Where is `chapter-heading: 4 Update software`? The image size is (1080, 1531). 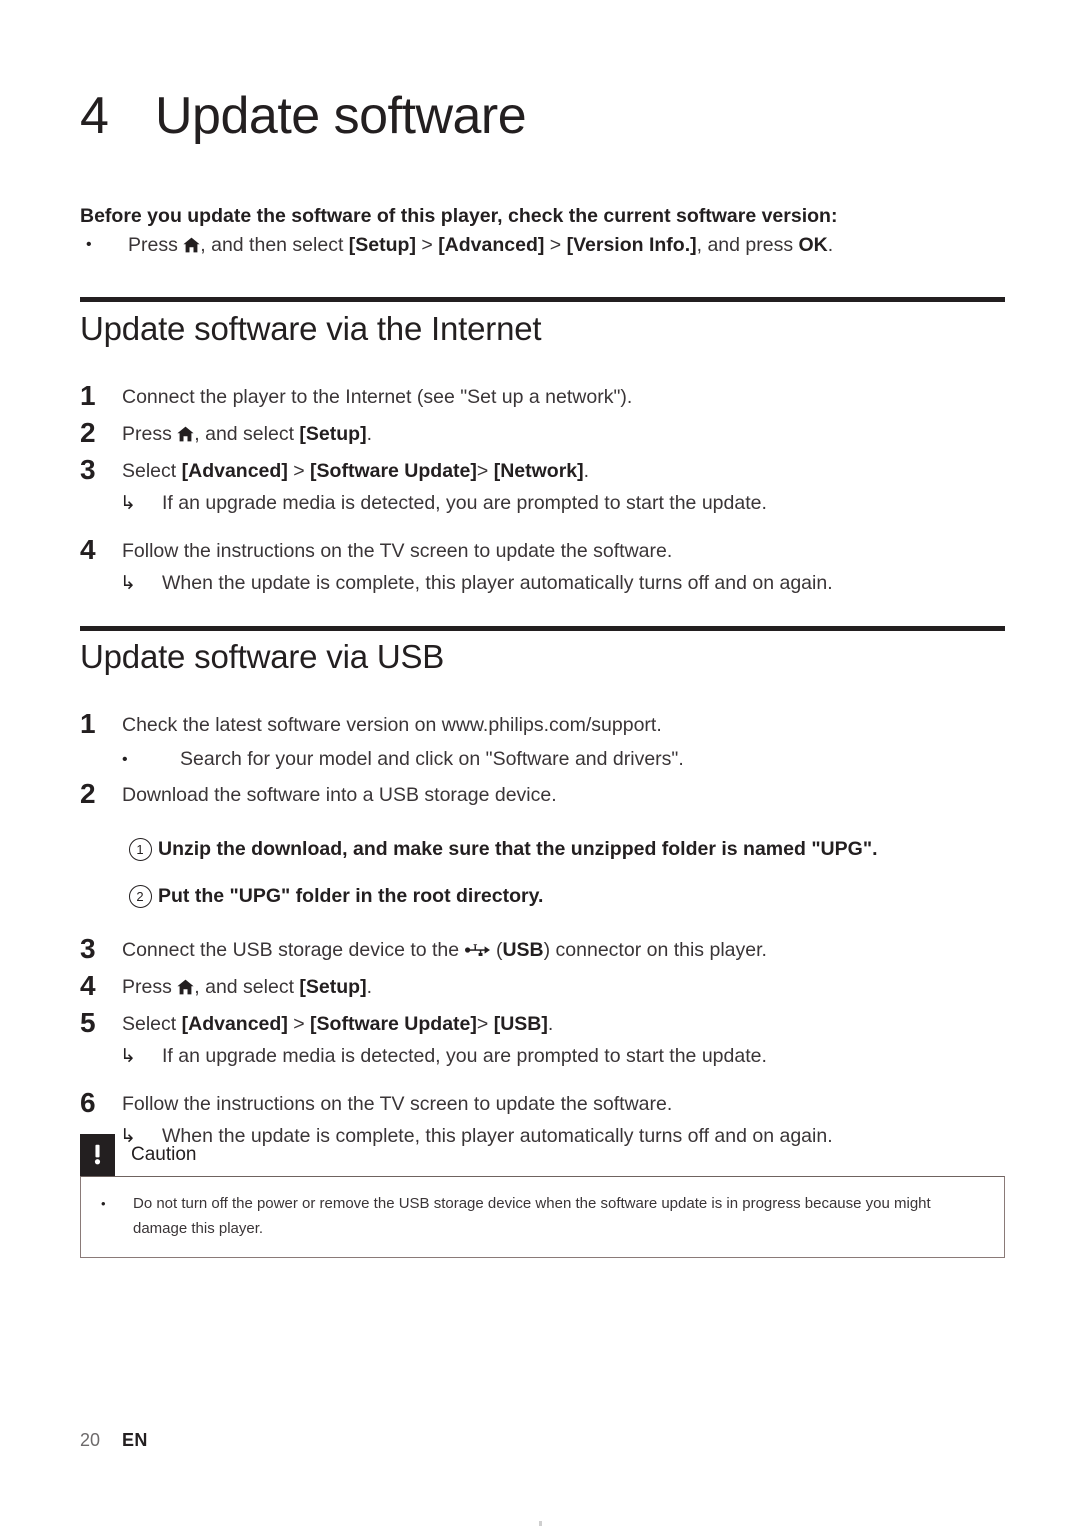
chapter-heading: 4 Update software is located at coordinates (303, 116).